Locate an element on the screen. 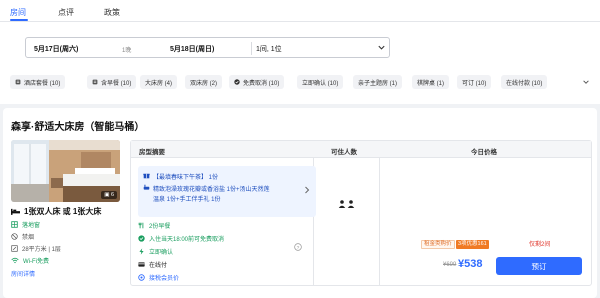 This screenshot has height=298, width=600. room-title: 森享·舒适大床房（智能马桶） is located at coordinates (78, 127).